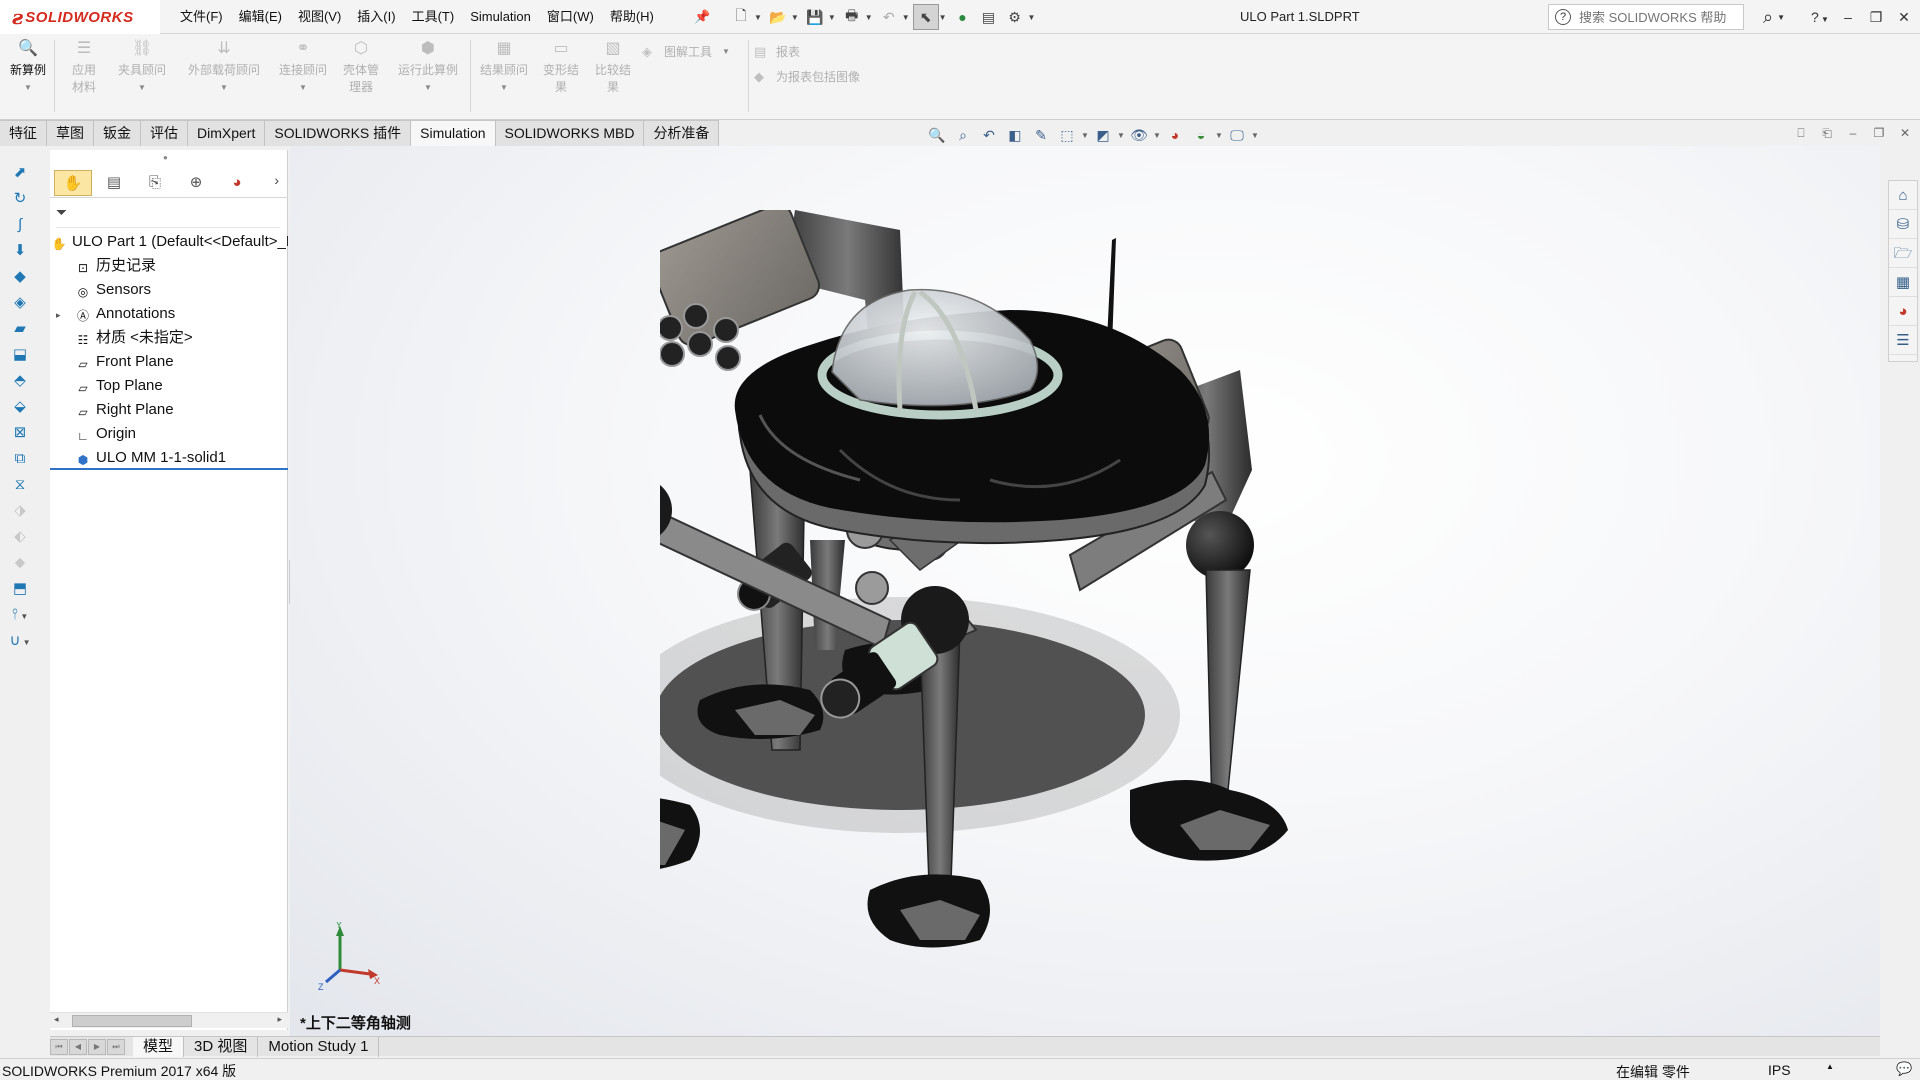 The width and height of the screenshot is (1920, 1080). Describe the element at coordinates (1903, 340) in the screenshot. I see `custom-properties-icon: ☰` at that location.